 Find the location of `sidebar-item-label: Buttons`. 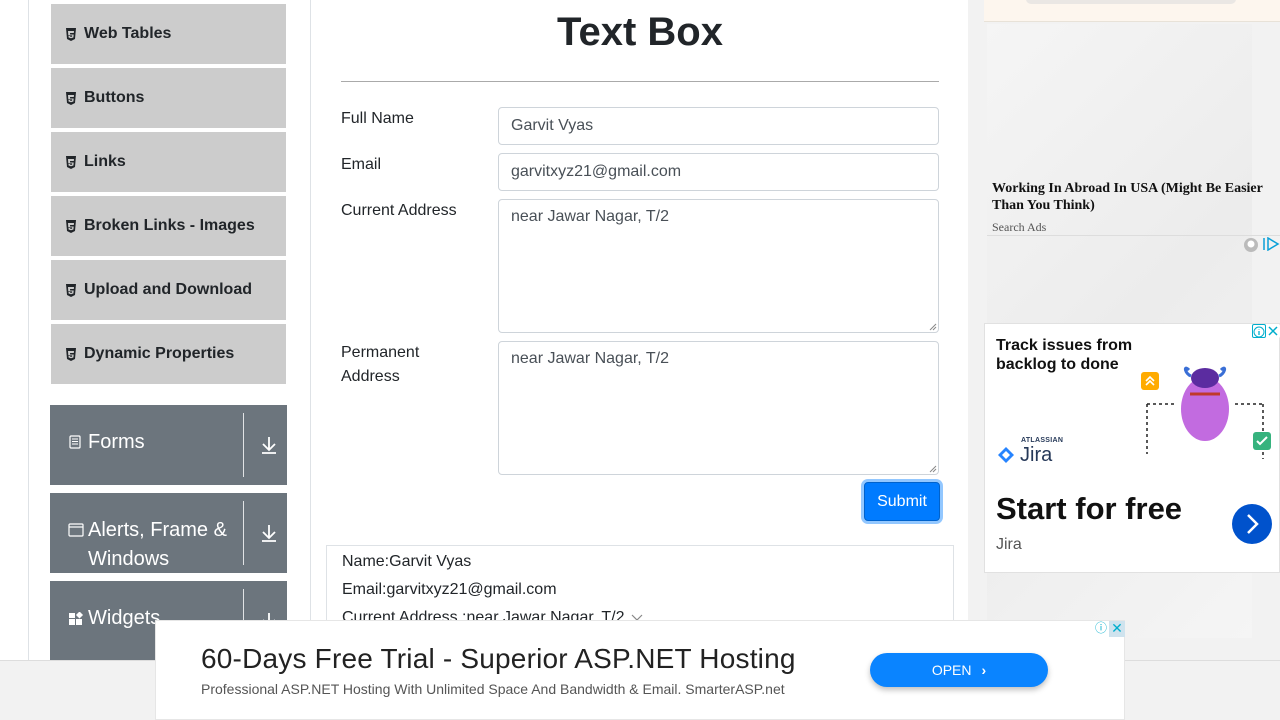

sidebar-item-label: Buttons is located at coordinates (114, 97).